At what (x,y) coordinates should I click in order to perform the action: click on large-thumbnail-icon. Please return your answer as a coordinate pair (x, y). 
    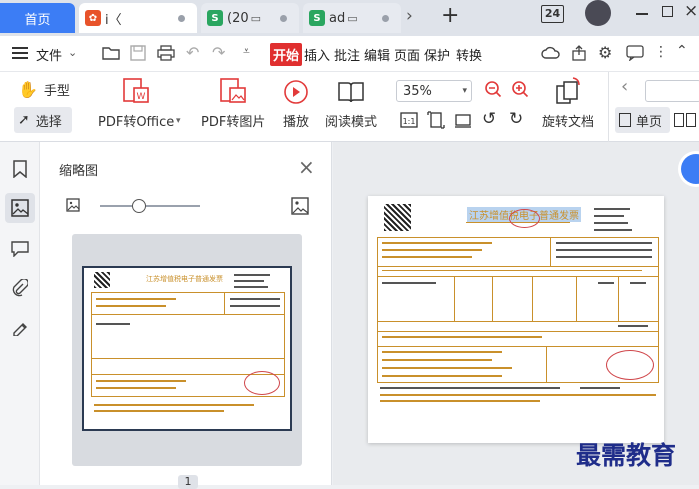
    Looking at the image, I should click on (300, 208).